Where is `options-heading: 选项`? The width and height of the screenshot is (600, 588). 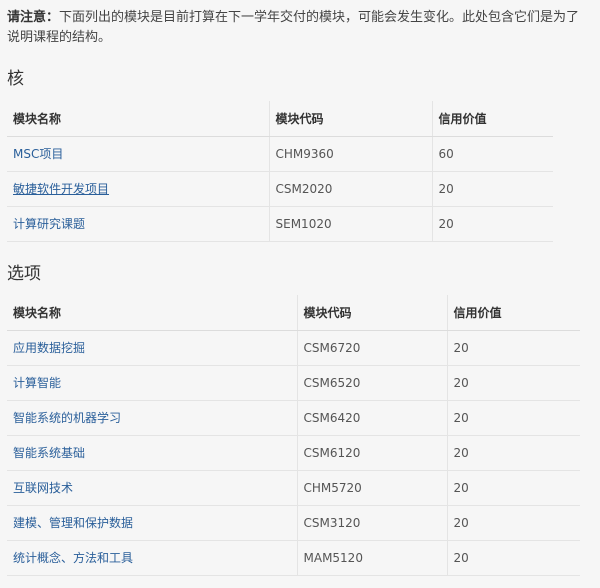
options-heading: 选项 is located at coordinates (24, 274).